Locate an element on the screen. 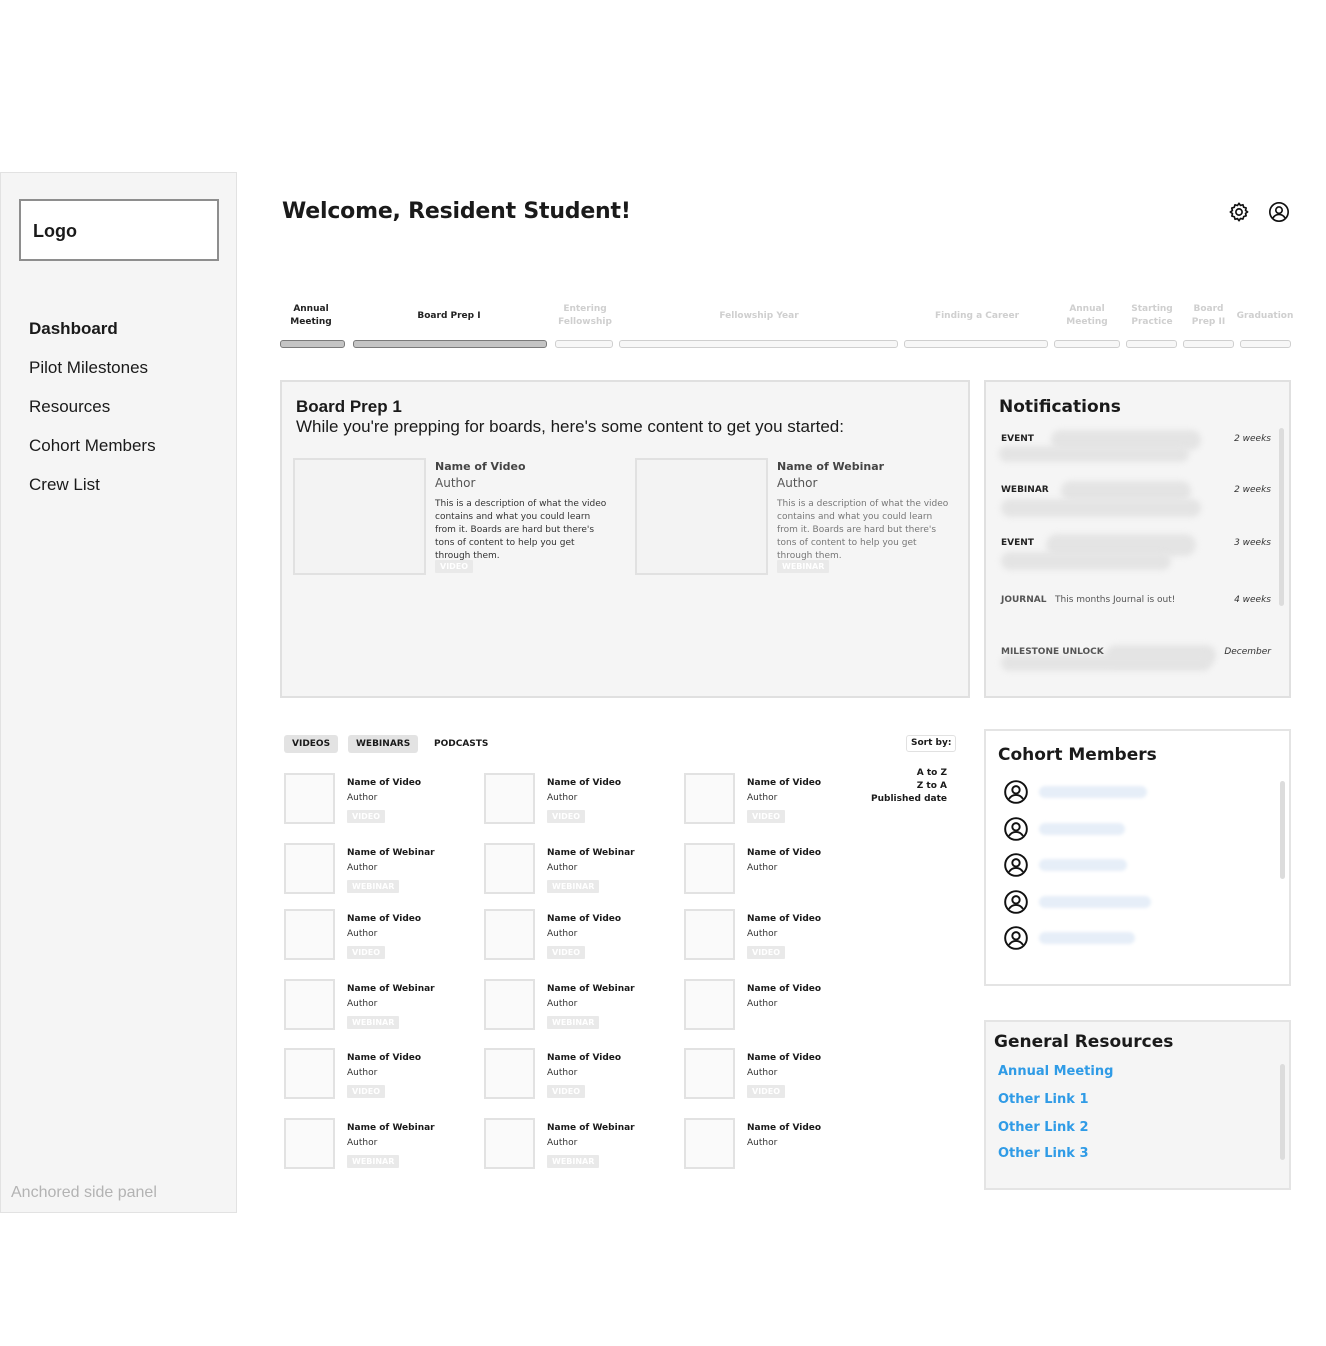  resource-link: Other Link 3 is located at coordinates (1043, 1153).